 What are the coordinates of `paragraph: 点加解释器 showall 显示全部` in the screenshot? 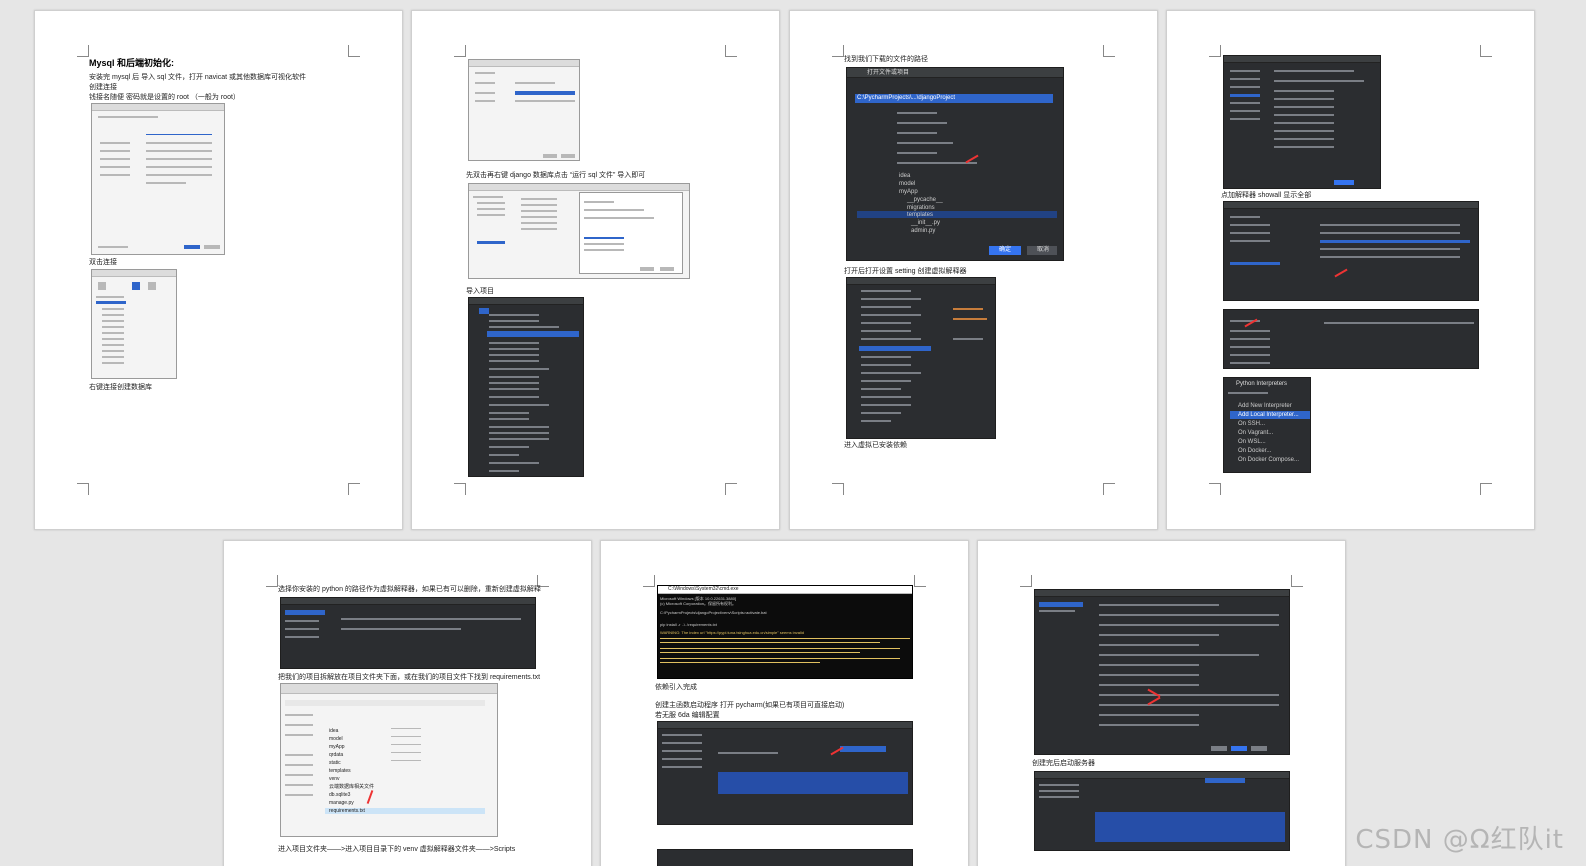 It's located at (1266, 195).